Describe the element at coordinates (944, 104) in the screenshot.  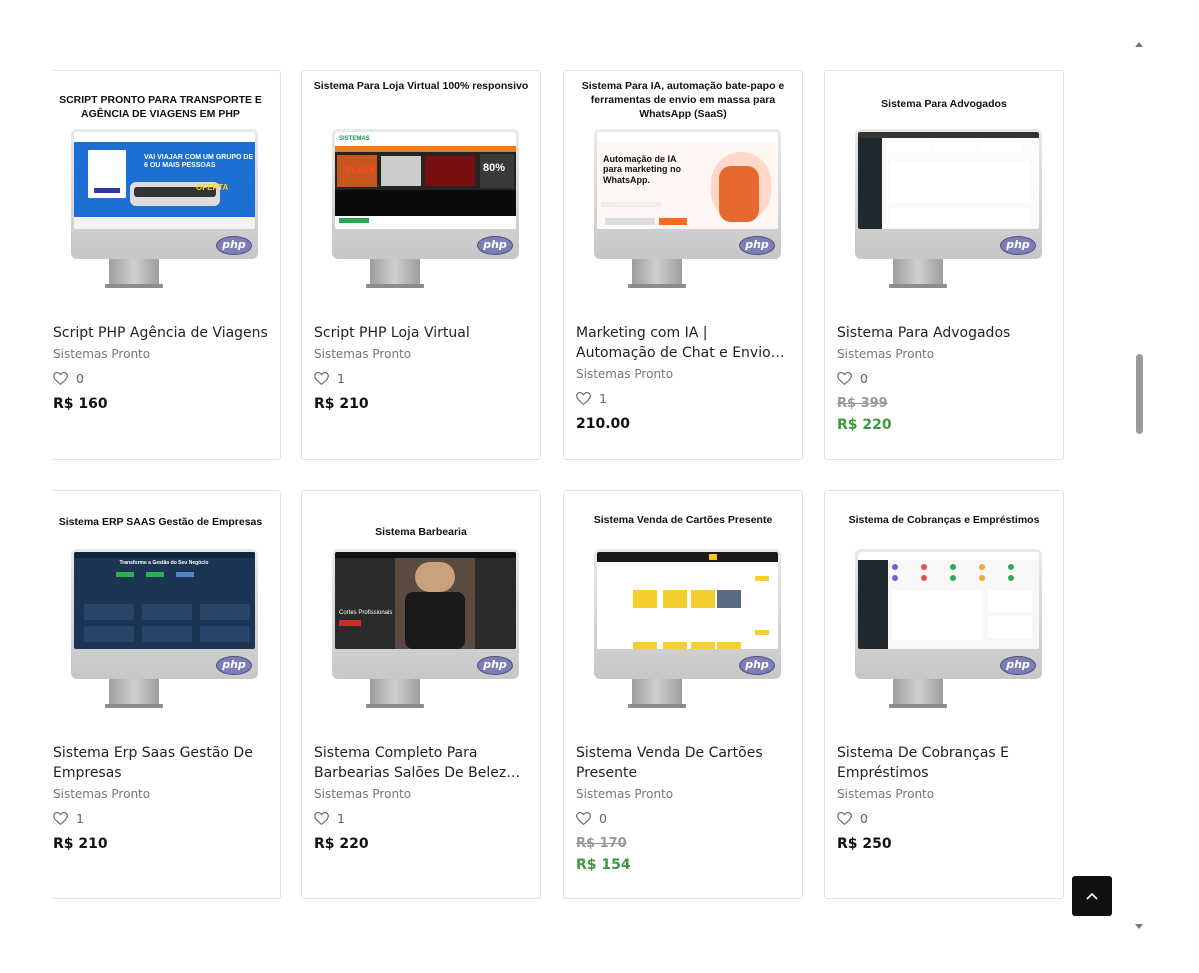
I see `image-caption: Sistema Para Advogados` at that location.